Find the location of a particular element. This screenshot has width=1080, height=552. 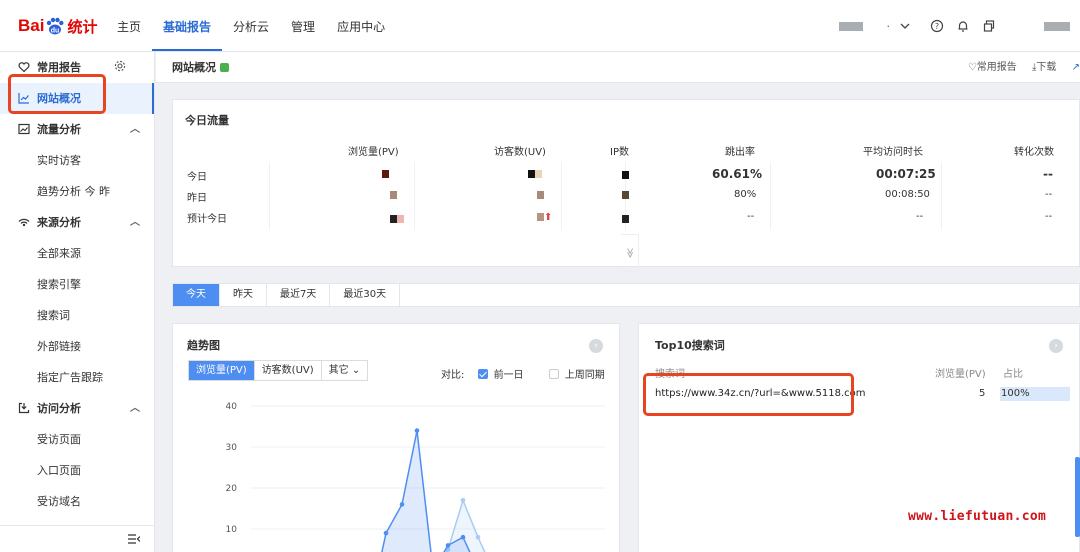

chevron-down-icon is located at coordinates (905, 26).